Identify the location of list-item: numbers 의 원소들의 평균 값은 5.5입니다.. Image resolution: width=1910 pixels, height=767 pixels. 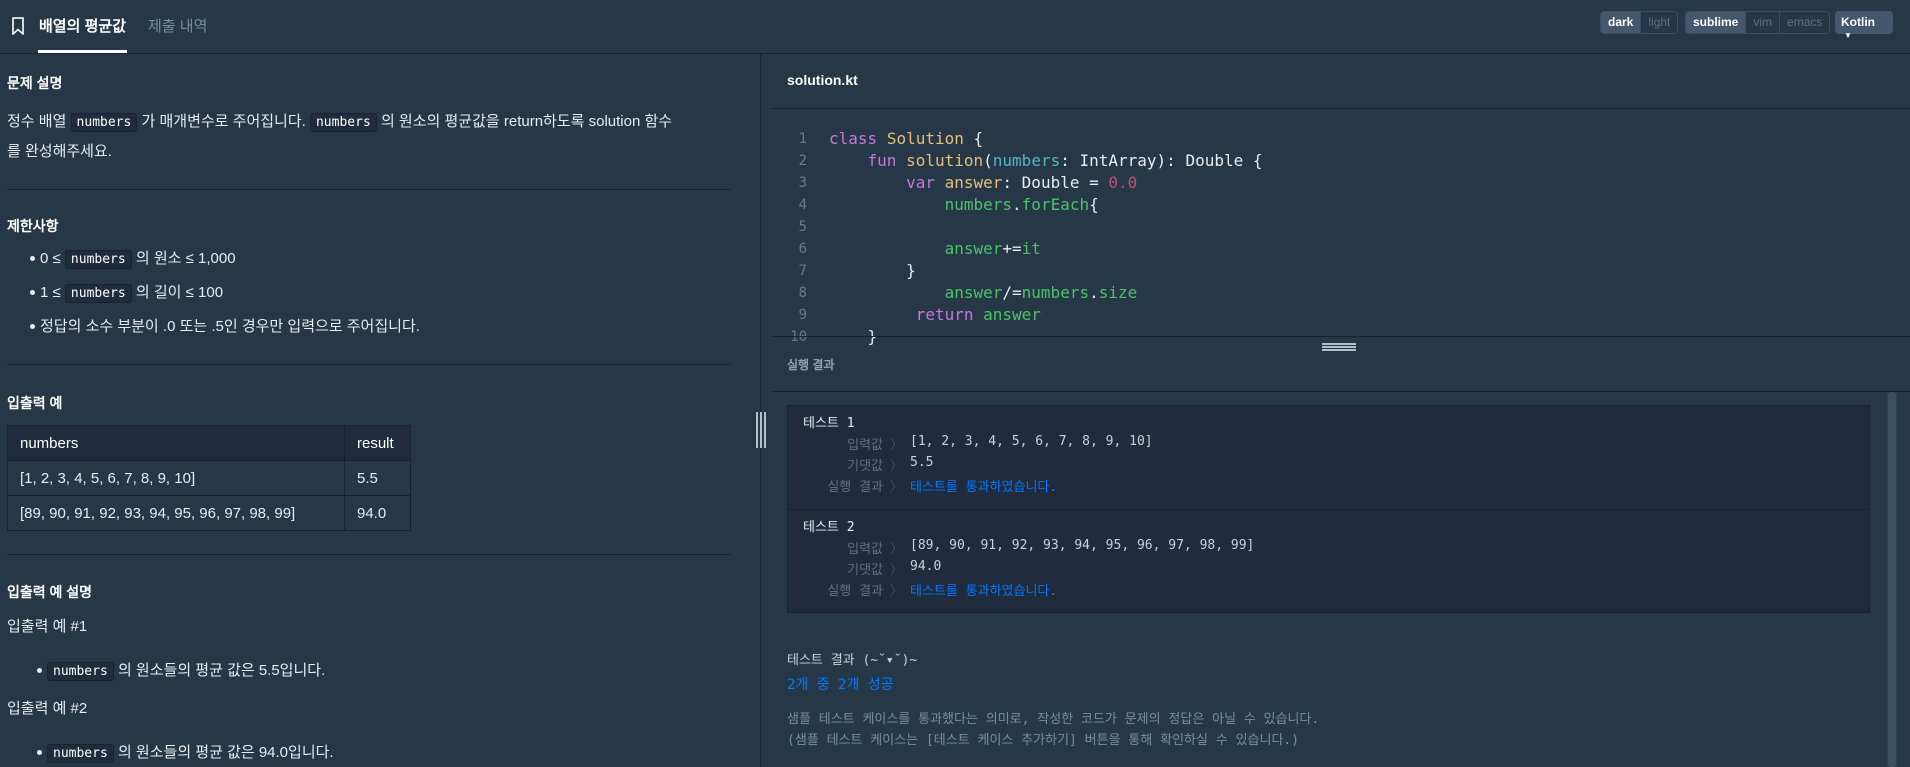
(166, 670).